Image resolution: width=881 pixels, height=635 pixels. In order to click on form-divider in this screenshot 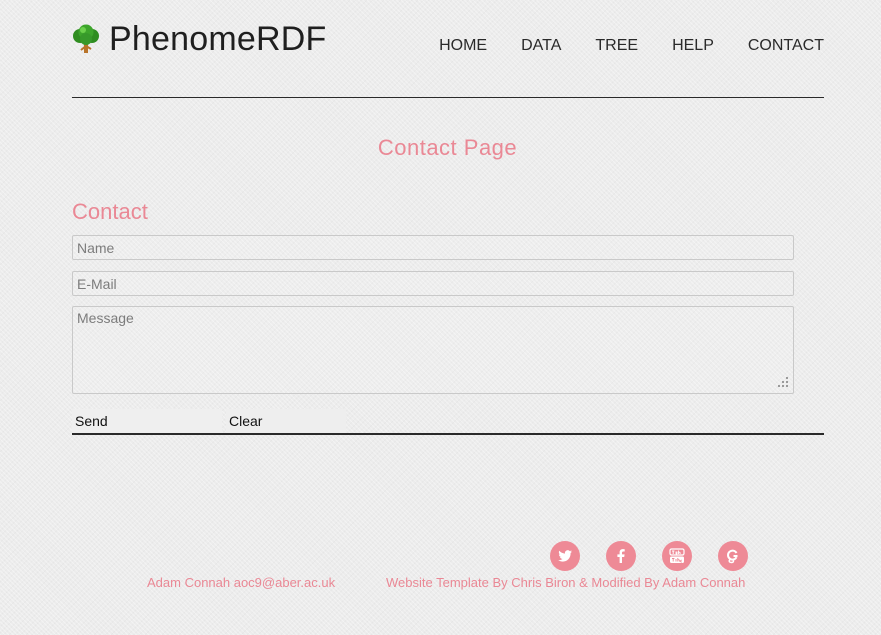, I will do `click(448, 434)`.